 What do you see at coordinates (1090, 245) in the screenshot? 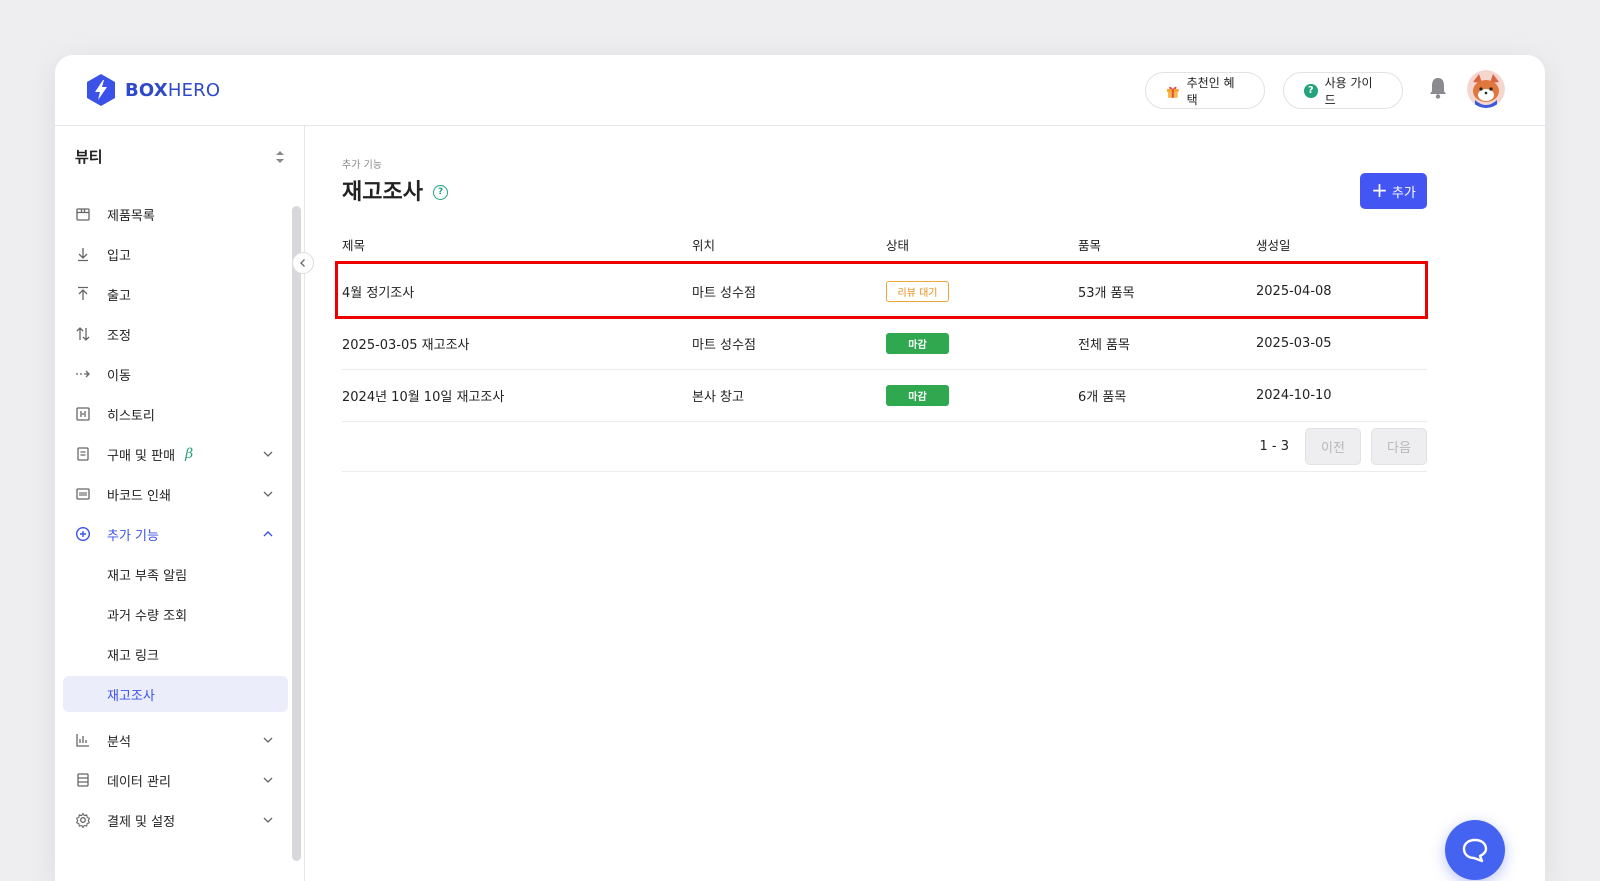
I see `column-header-items: 품목` at bounding box center [1090, 245].